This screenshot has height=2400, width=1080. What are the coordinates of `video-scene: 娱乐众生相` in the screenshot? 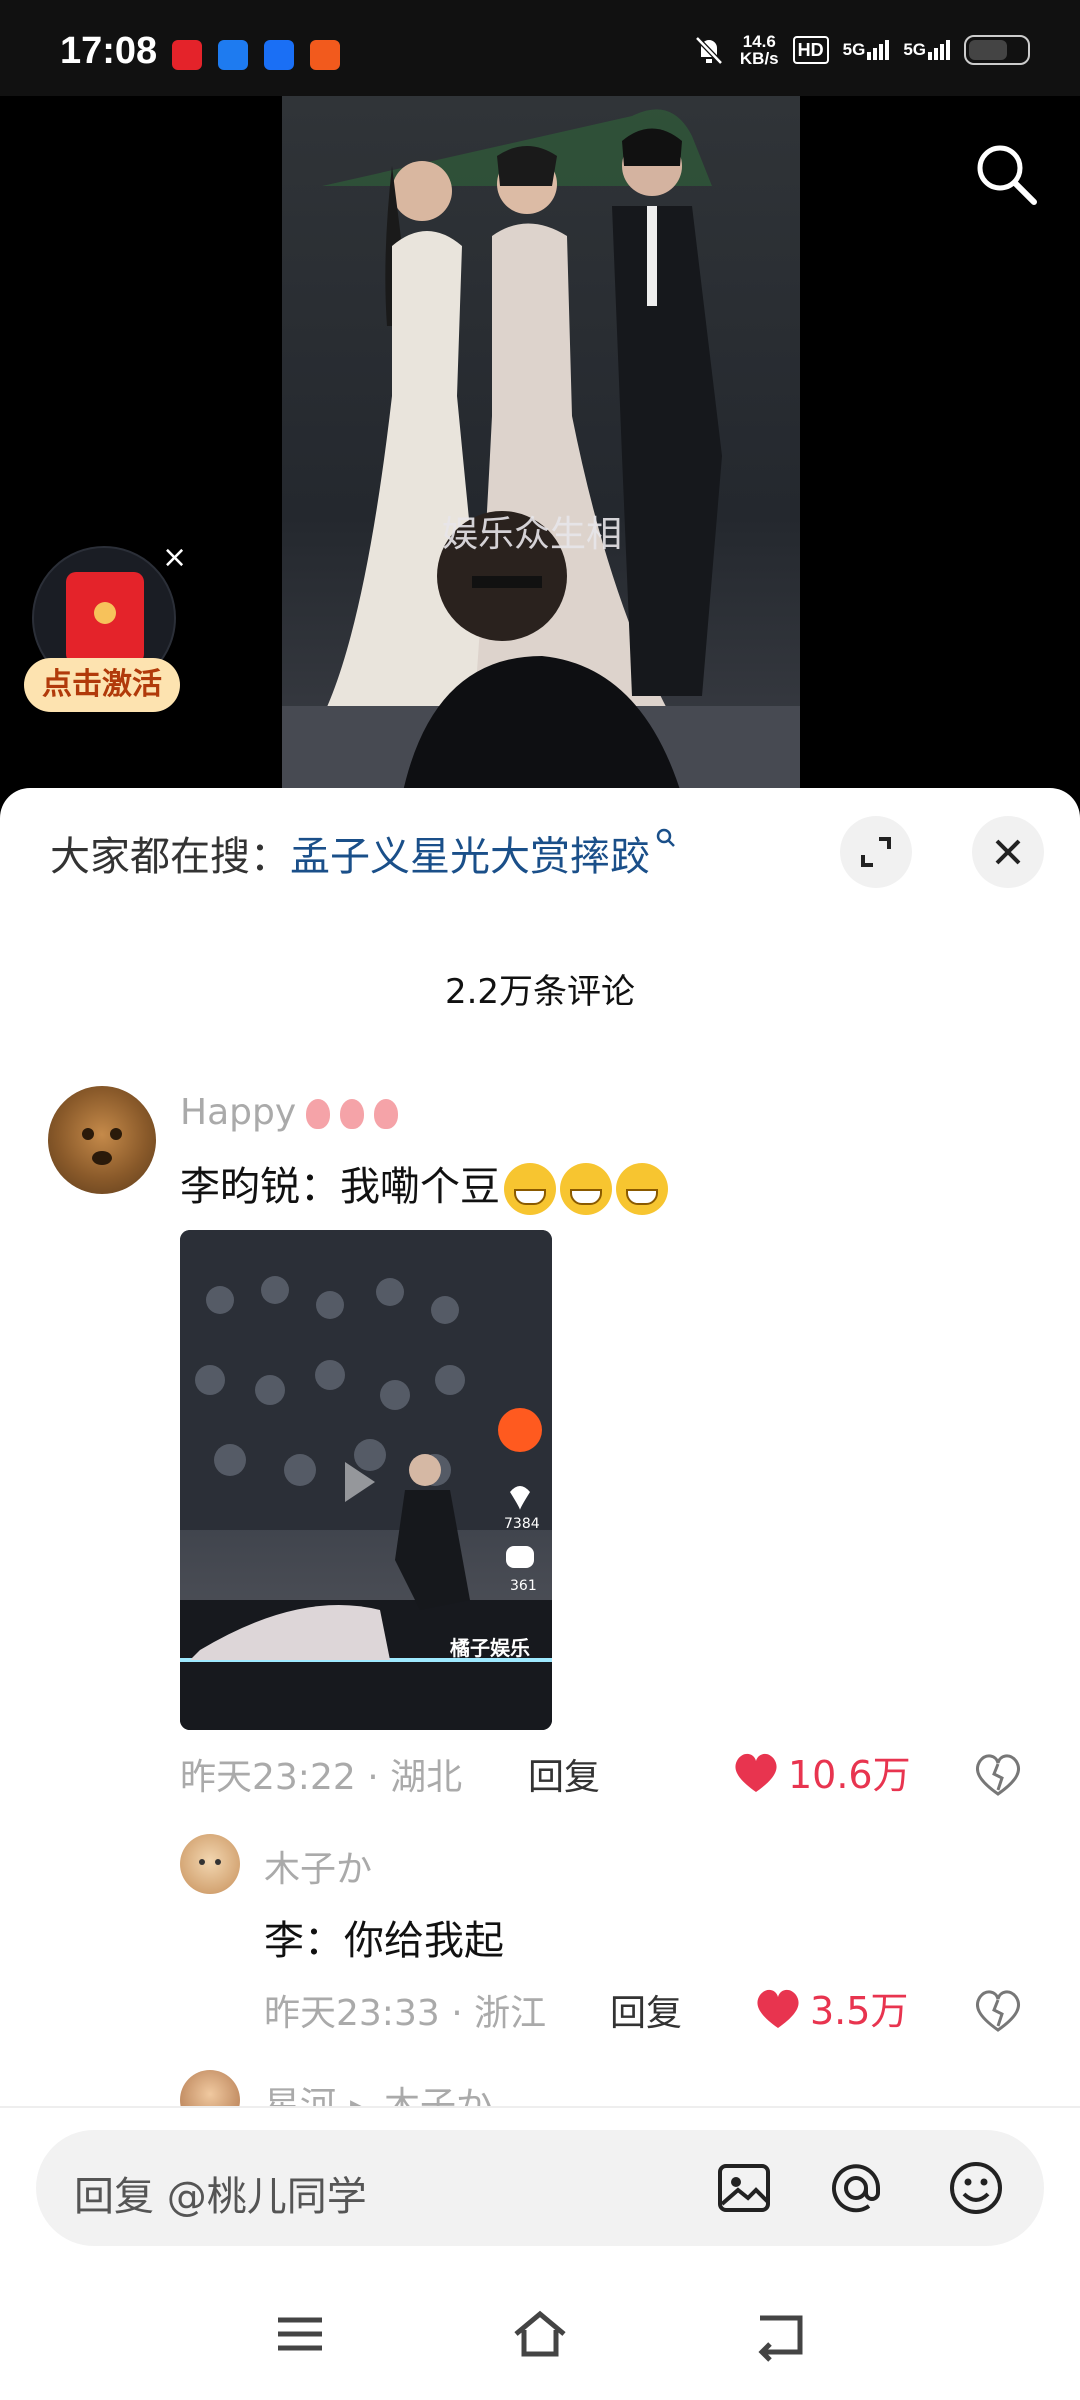 It's located at (541, 446).